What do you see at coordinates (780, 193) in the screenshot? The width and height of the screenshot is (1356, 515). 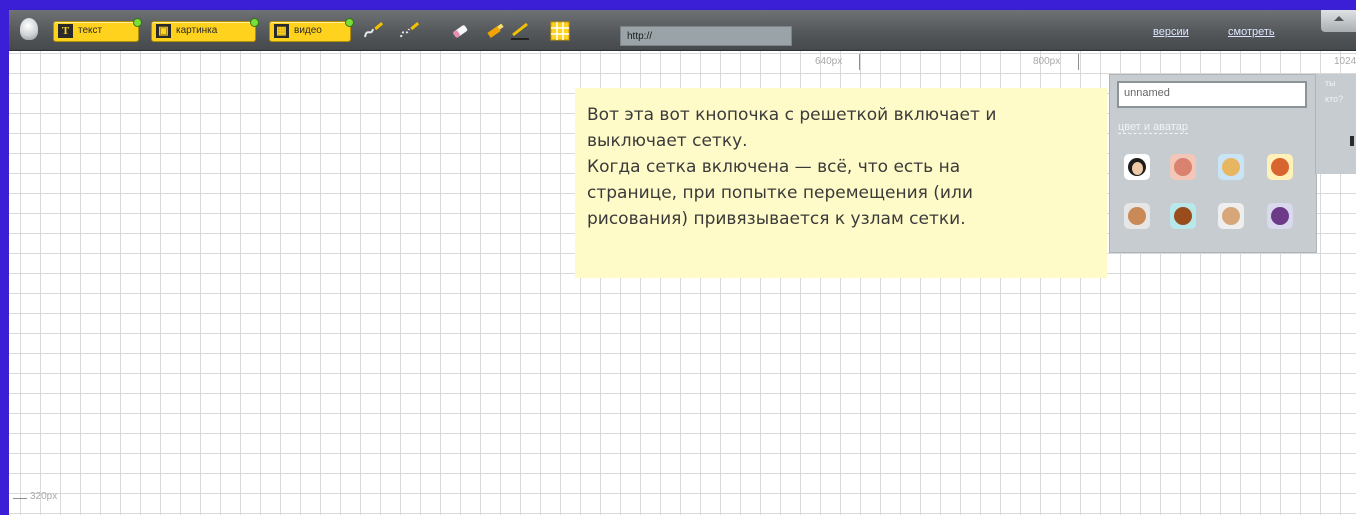 I see `note-line: странице, при попытке перемещения (или` at bounding box center [780, 193].